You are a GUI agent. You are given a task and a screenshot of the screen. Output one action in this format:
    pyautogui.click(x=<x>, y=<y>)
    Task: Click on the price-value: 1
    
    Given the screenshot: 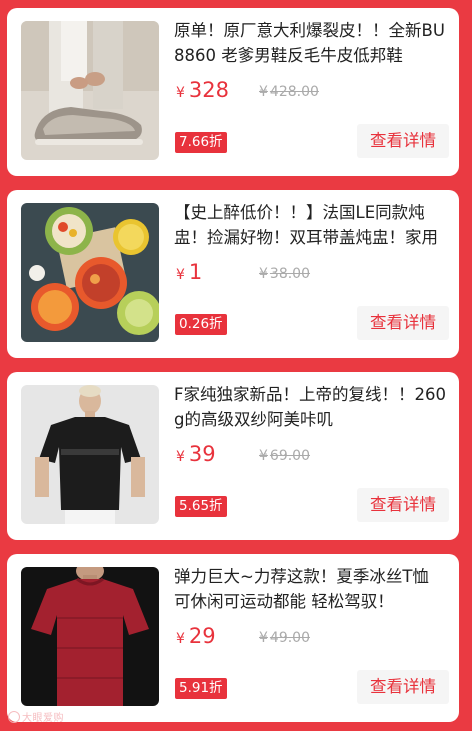 What is the action you would take?
    pyautogui.click(x=195, y=272)
    